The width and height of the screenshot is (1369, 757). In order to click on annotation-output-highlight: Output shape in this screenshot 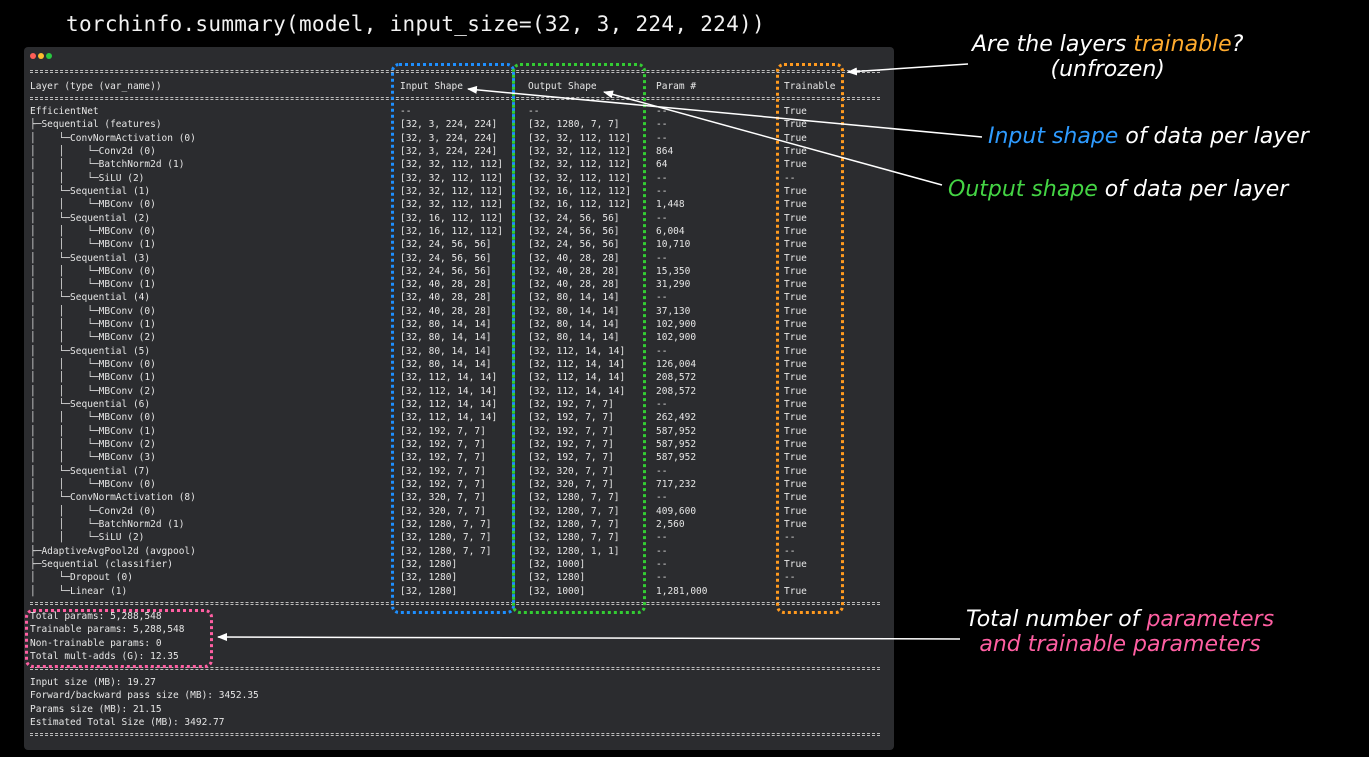, I will do `click(1023, 189)`.